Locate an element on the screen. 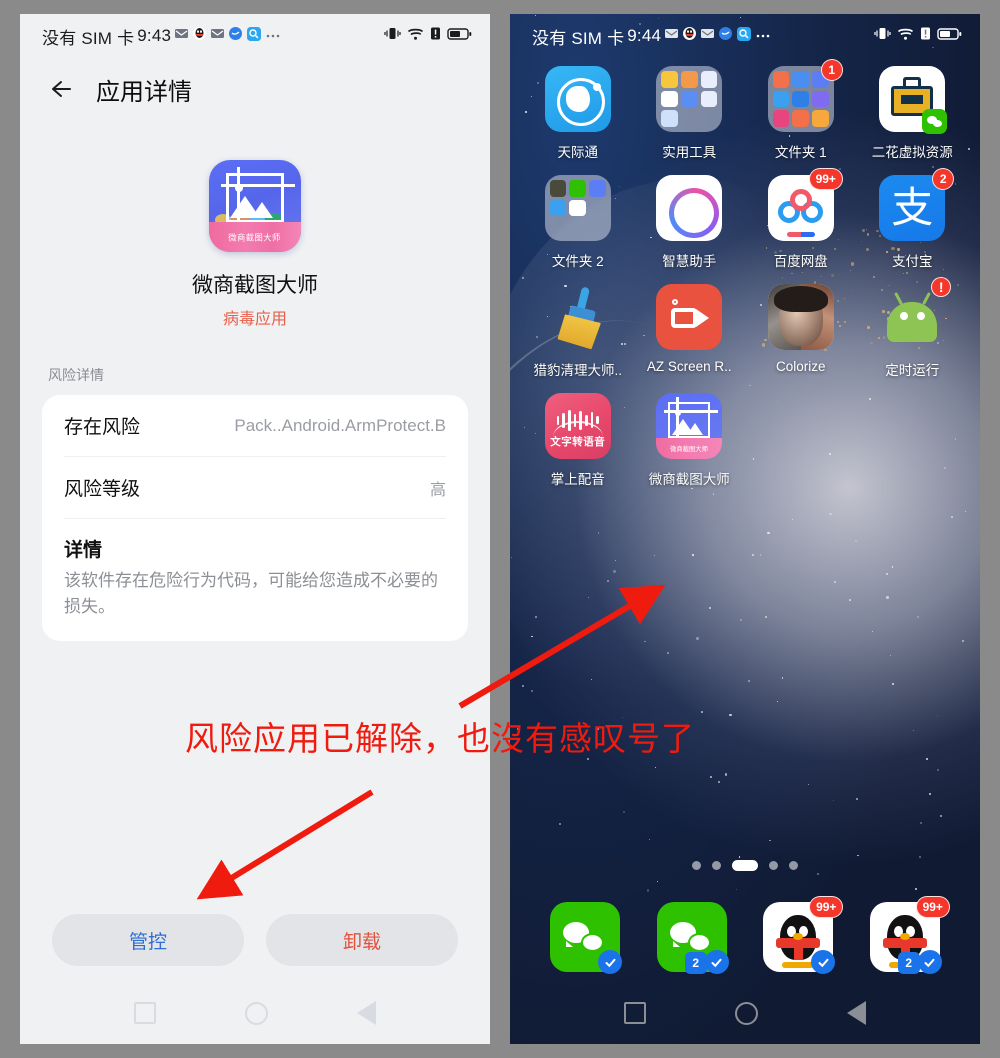 The height and width of the screenshot is (1058, 1000). app-cell-az-screen-recorder: AZ Screen R.. is located at coordinates (690, 331).